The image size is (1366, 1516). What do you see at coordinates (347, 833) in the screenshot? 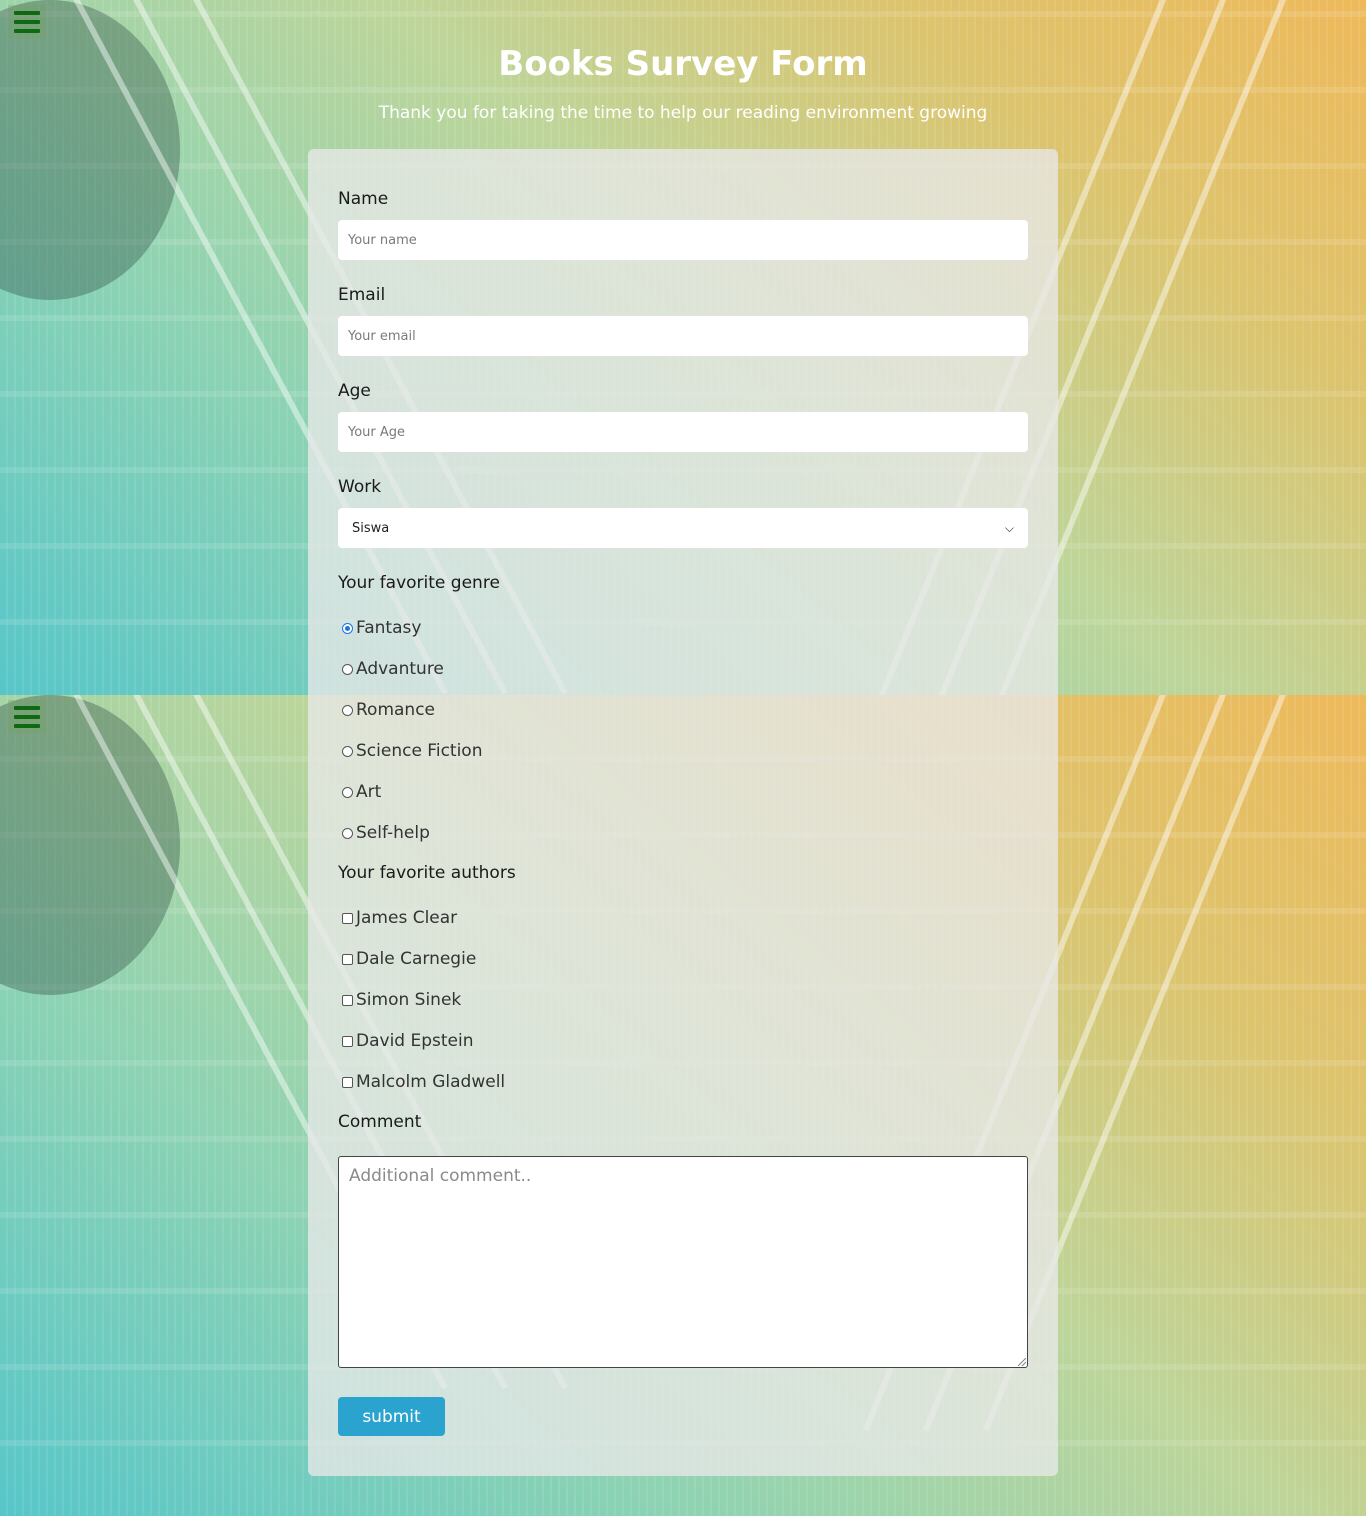
I see `radio-self-help` at bounding box center [347, 833].